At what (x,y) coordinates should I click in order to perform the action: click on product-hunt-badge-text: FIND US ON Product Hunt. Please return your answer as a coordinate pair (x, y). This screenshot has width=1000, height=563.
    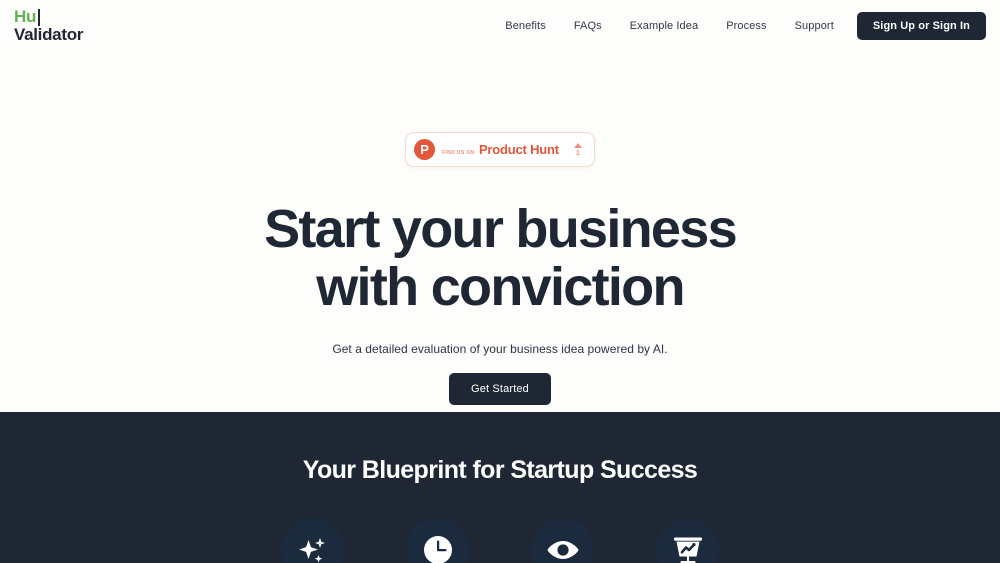
    Looking at the image, I should click on (500, 150).